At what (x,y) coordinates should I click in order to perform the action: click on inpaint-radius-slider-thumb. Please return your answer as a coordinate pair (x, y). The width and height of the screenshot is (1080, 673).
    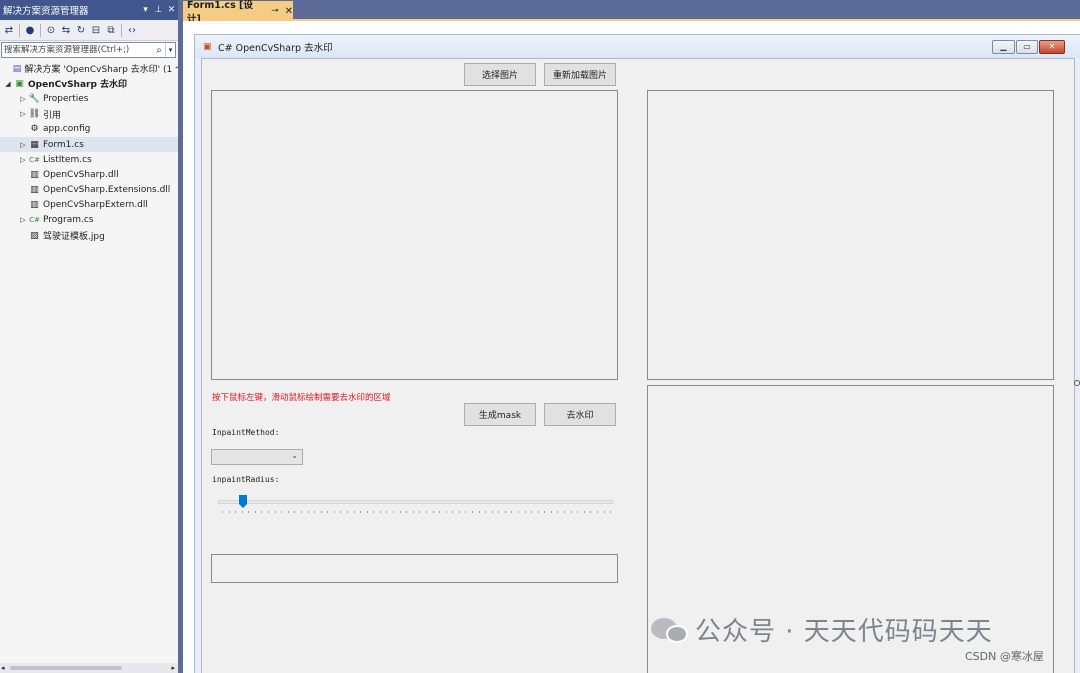
    Looking at the image, I should click on (243, 501).